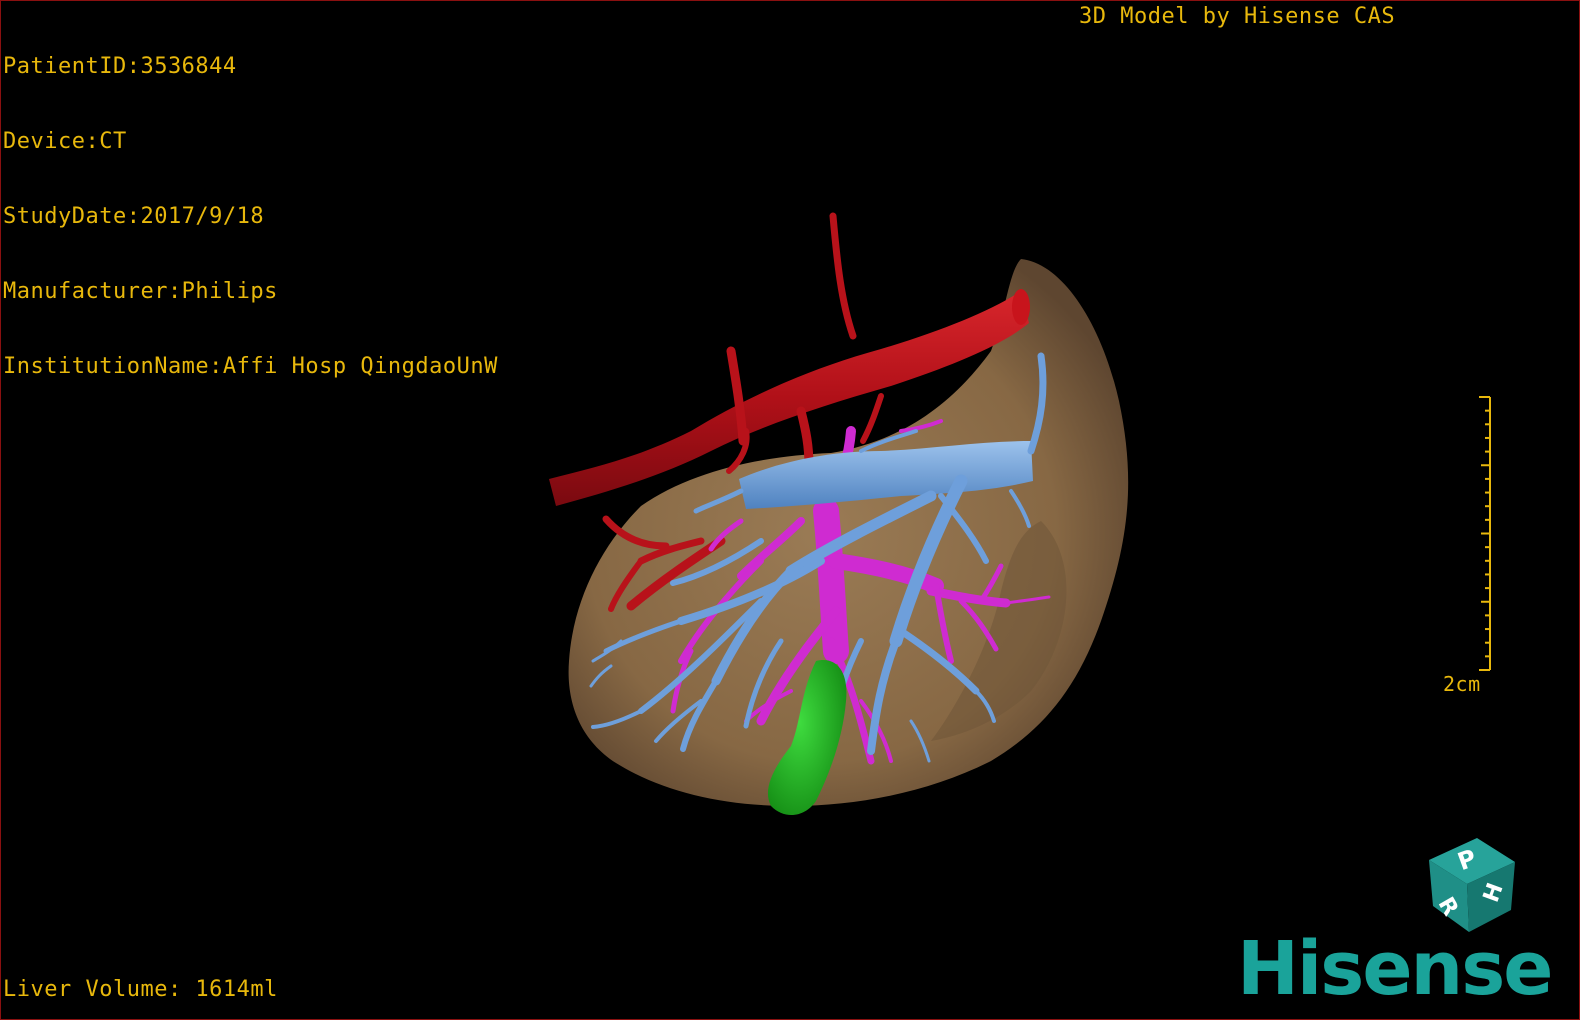  I want to click on manufacturer: Manufacturer:Philips, so click(140, 291).